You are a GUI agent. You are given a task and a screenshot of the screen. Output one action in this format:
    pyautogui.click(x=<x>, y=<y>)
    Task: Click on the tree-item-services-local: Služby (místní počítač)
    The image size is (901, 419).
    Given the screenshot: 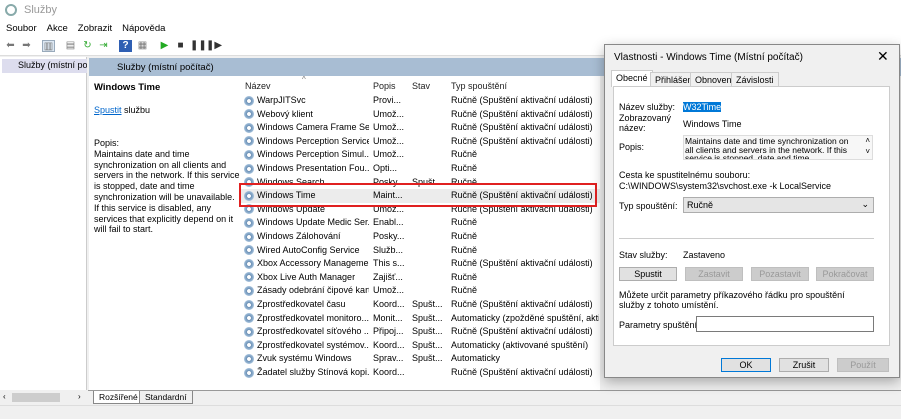 What is the action you would take?
    pyautogui.click(x=44, y=66)
    